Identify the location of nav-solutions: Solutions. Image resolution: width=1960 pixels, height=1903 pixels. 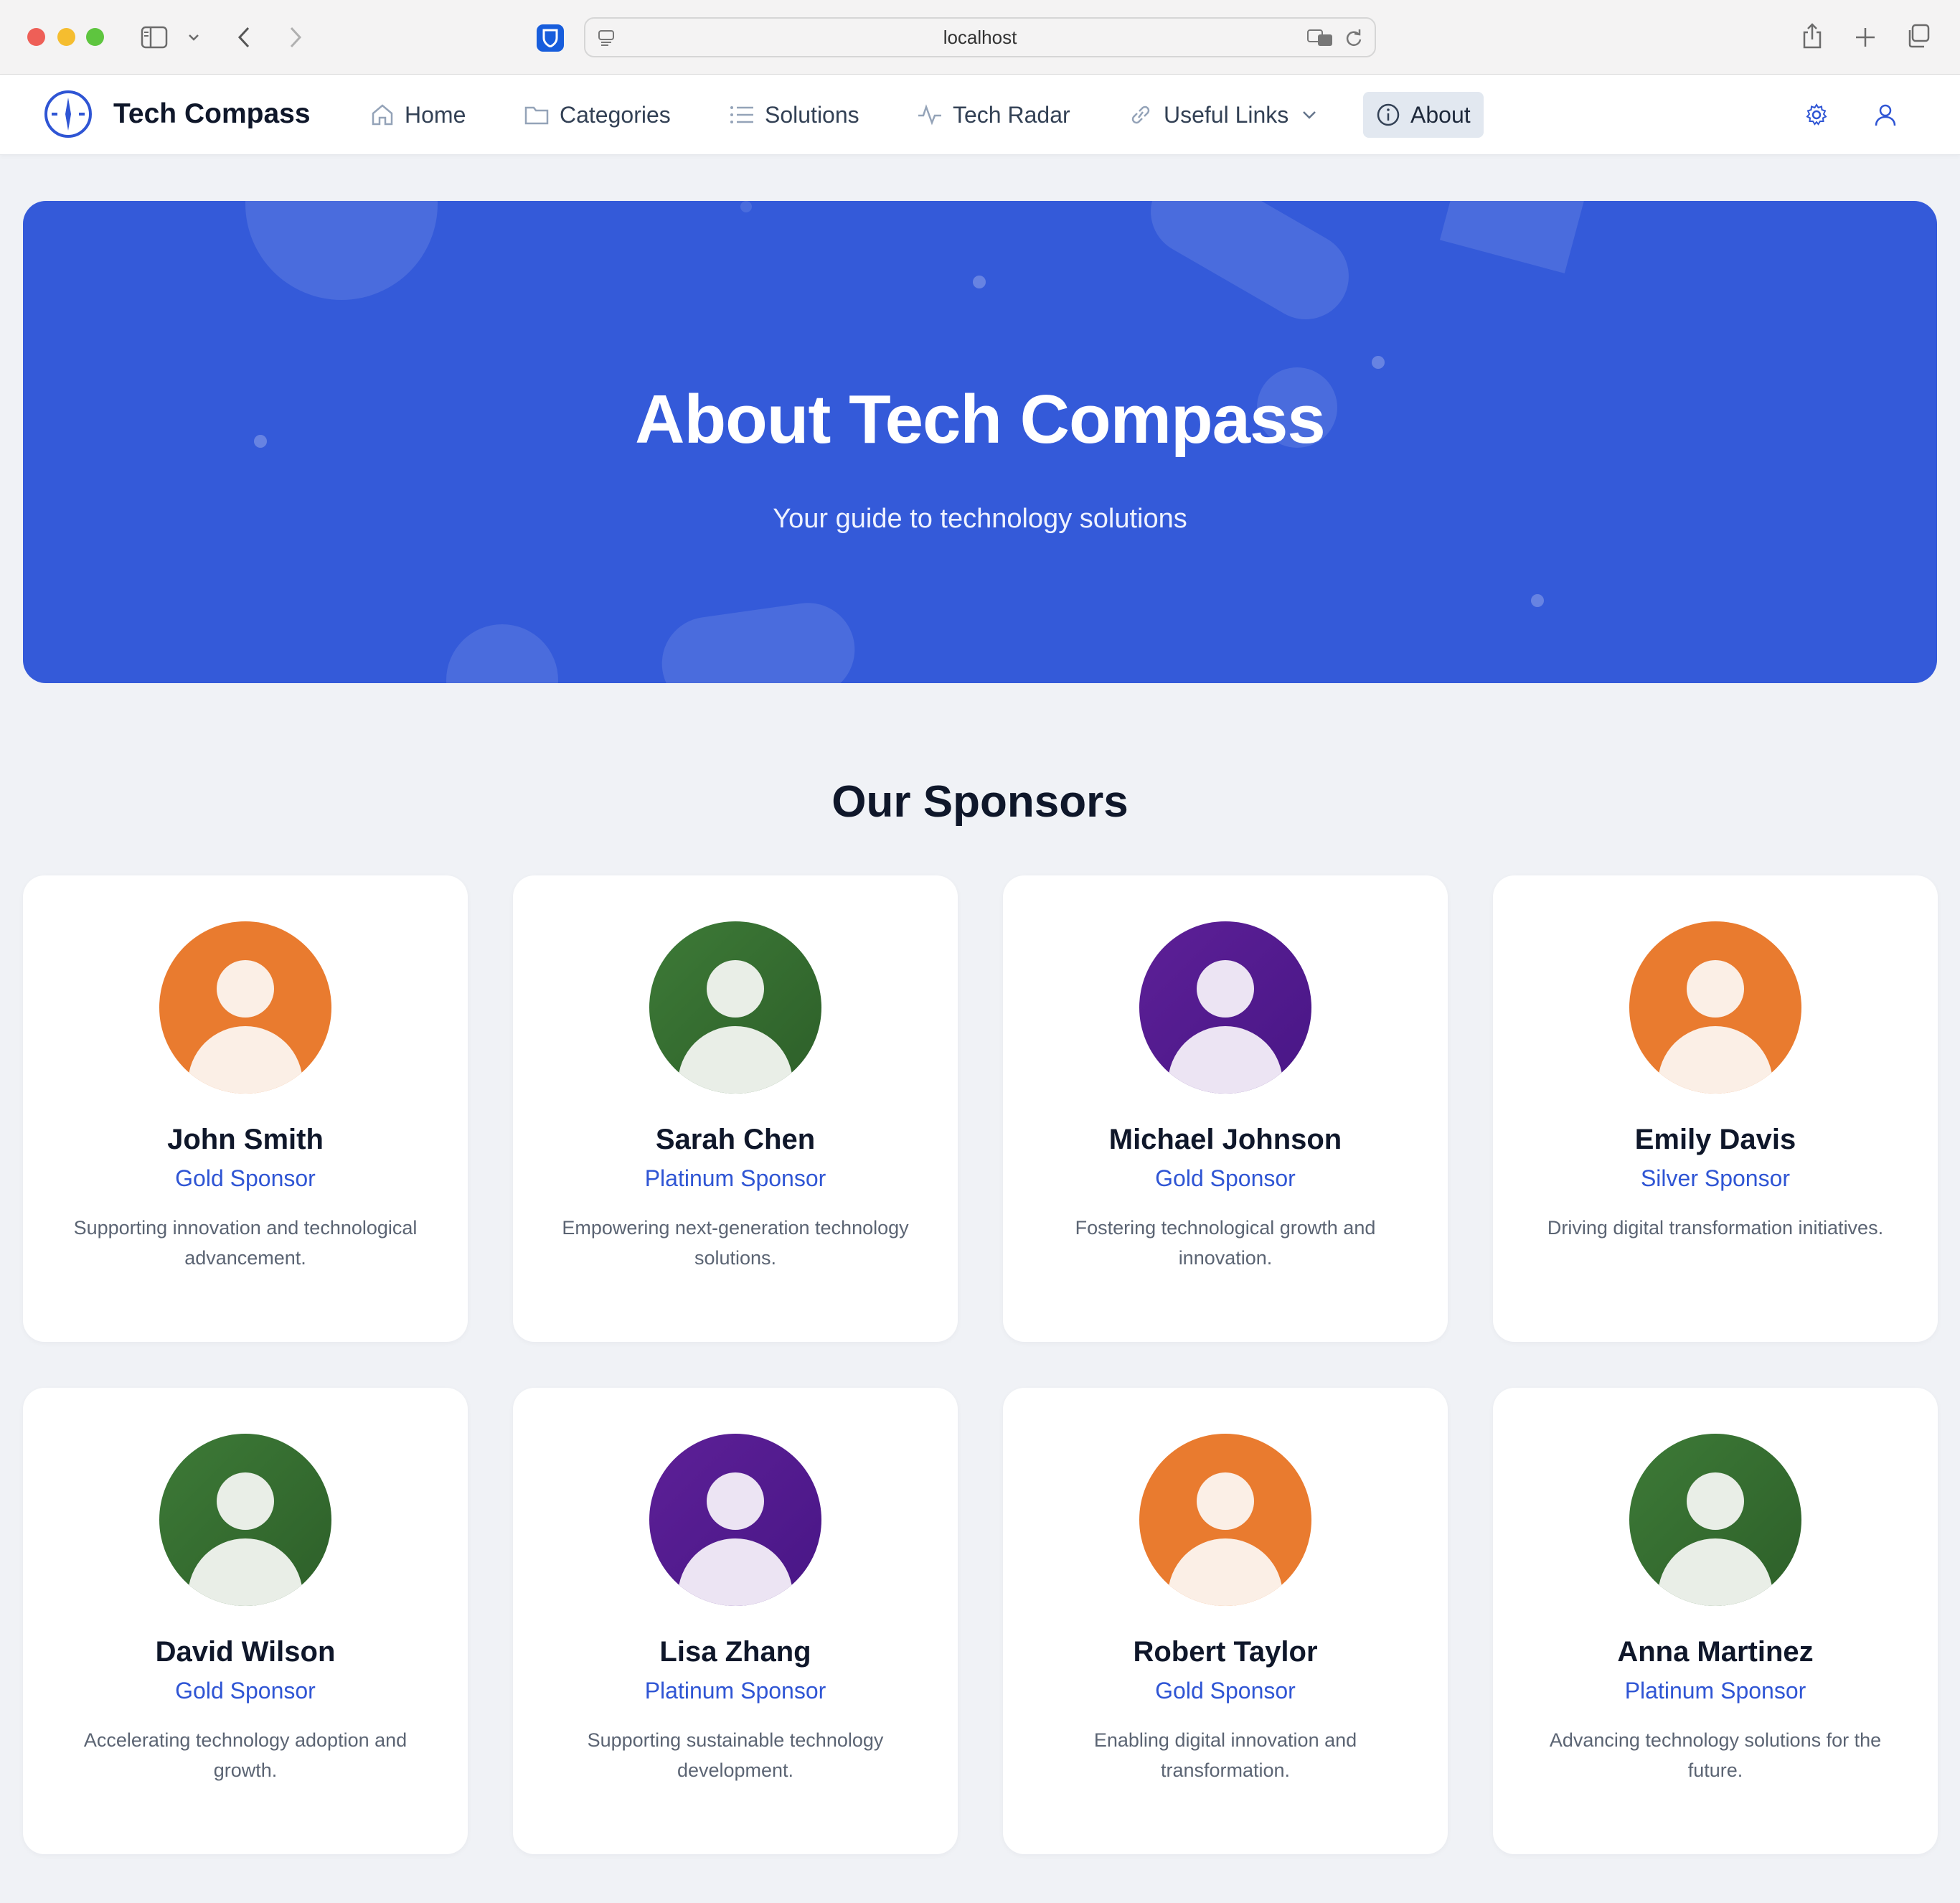
(794, 115).